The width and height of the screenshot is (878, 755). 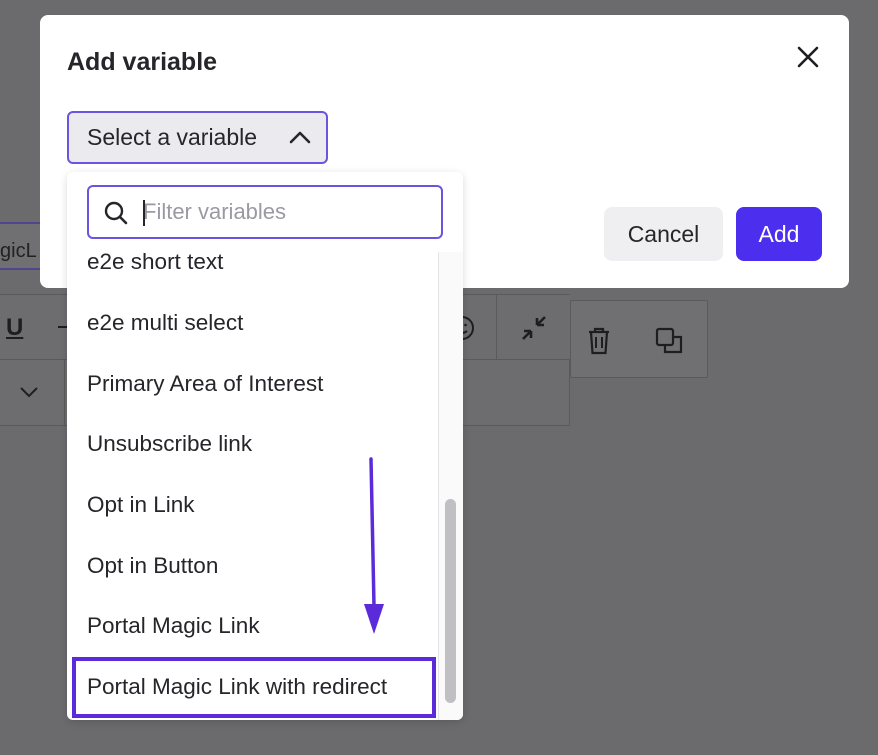 I want to click on variable-option: e2e short text, so click(x=252, y=272).